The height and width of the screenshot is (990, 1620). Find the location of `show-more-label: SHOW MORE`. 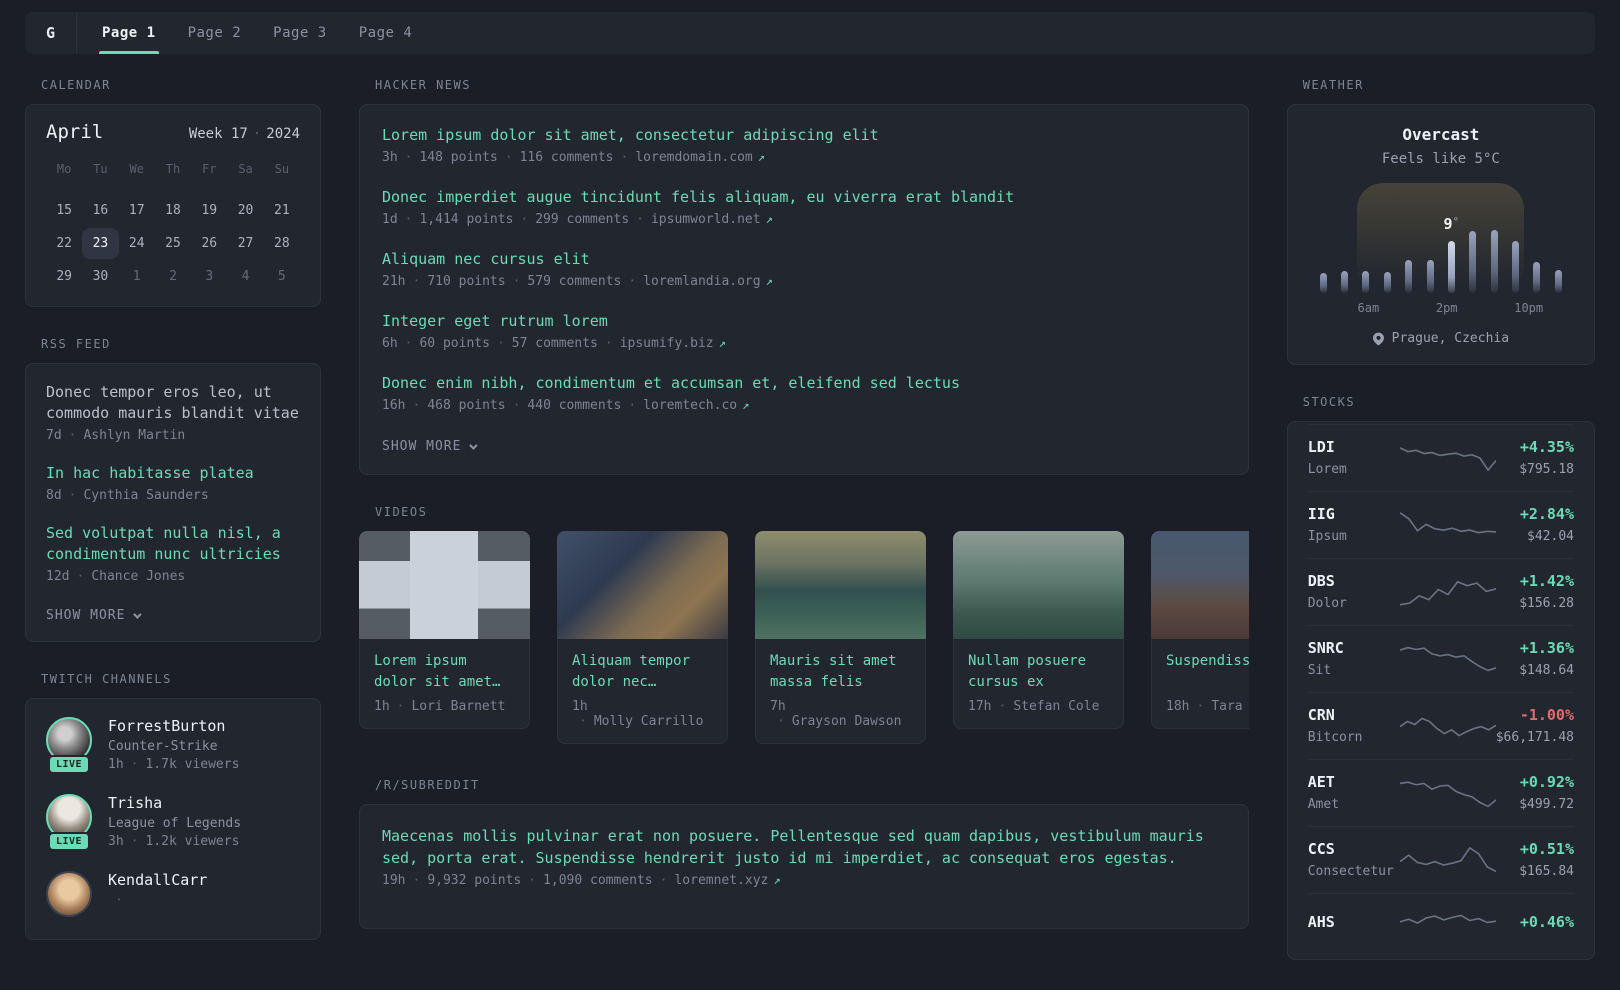

show-more-label: SHOW MORE is located at coordinates (86, 615).